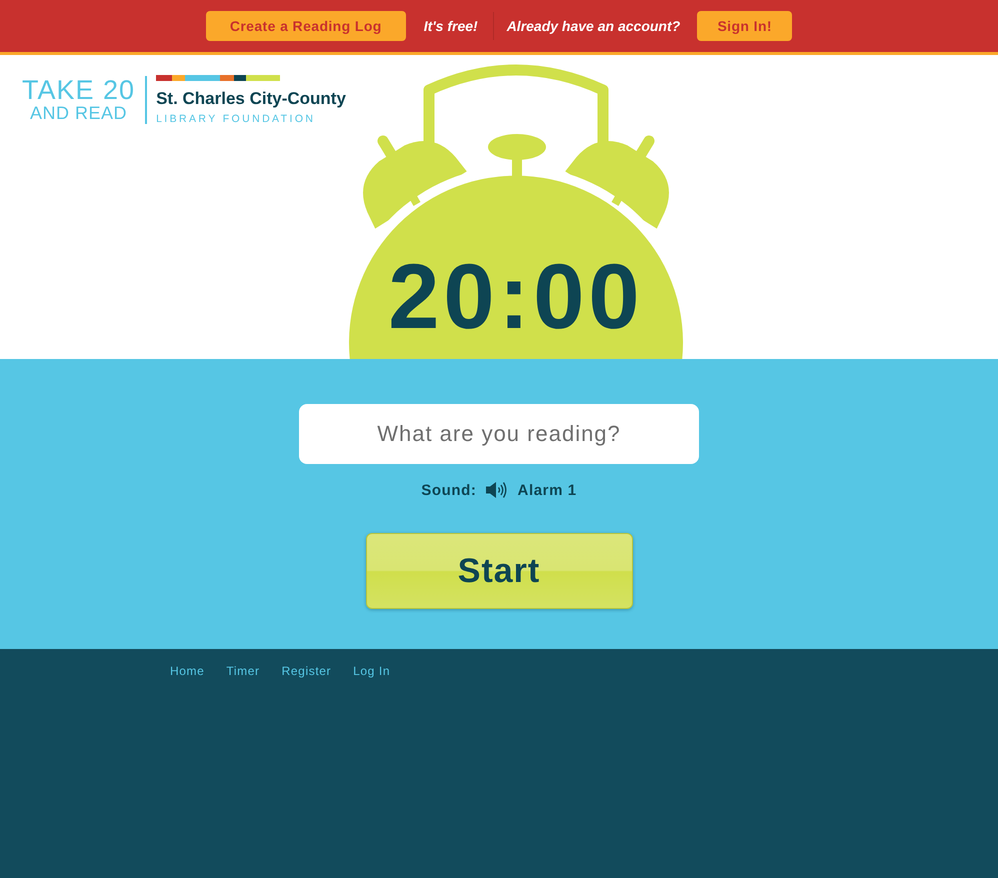 This screenshot has height=878, width=998. Describe the element at coordinates (79, 90) in the screenshot. I see `logo-title: TAKE 20` at that location.